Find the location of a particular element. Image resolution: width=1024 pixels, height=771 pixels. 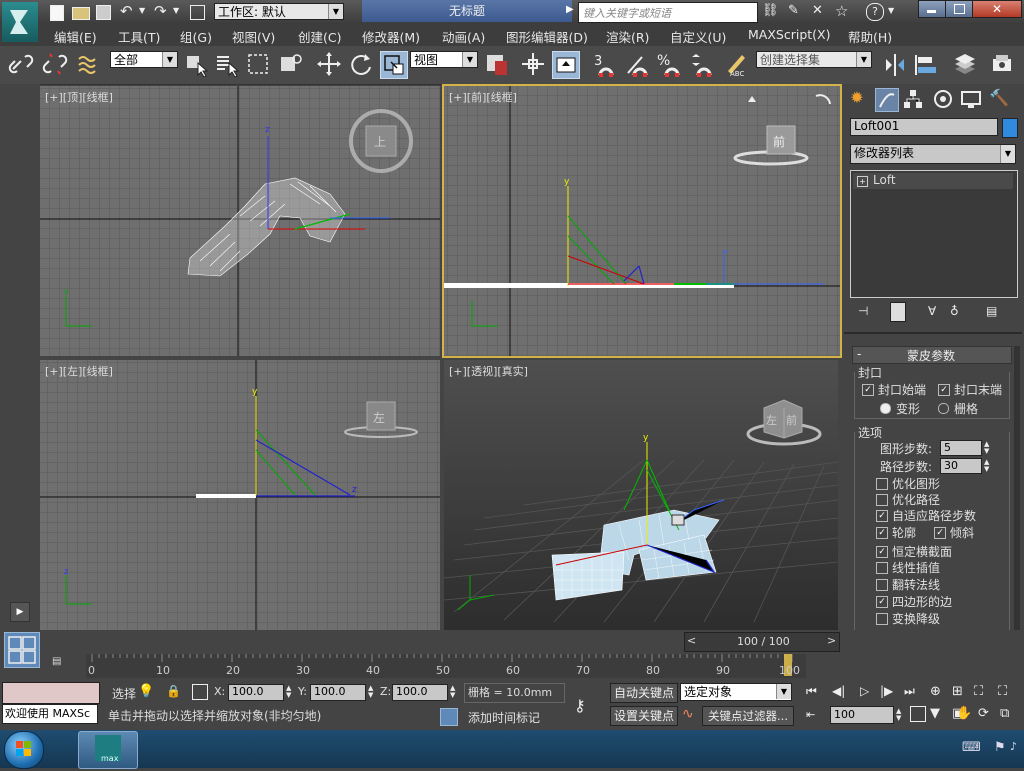

keyboard-shortcut-override-icon is located at coordinates (566, 65).